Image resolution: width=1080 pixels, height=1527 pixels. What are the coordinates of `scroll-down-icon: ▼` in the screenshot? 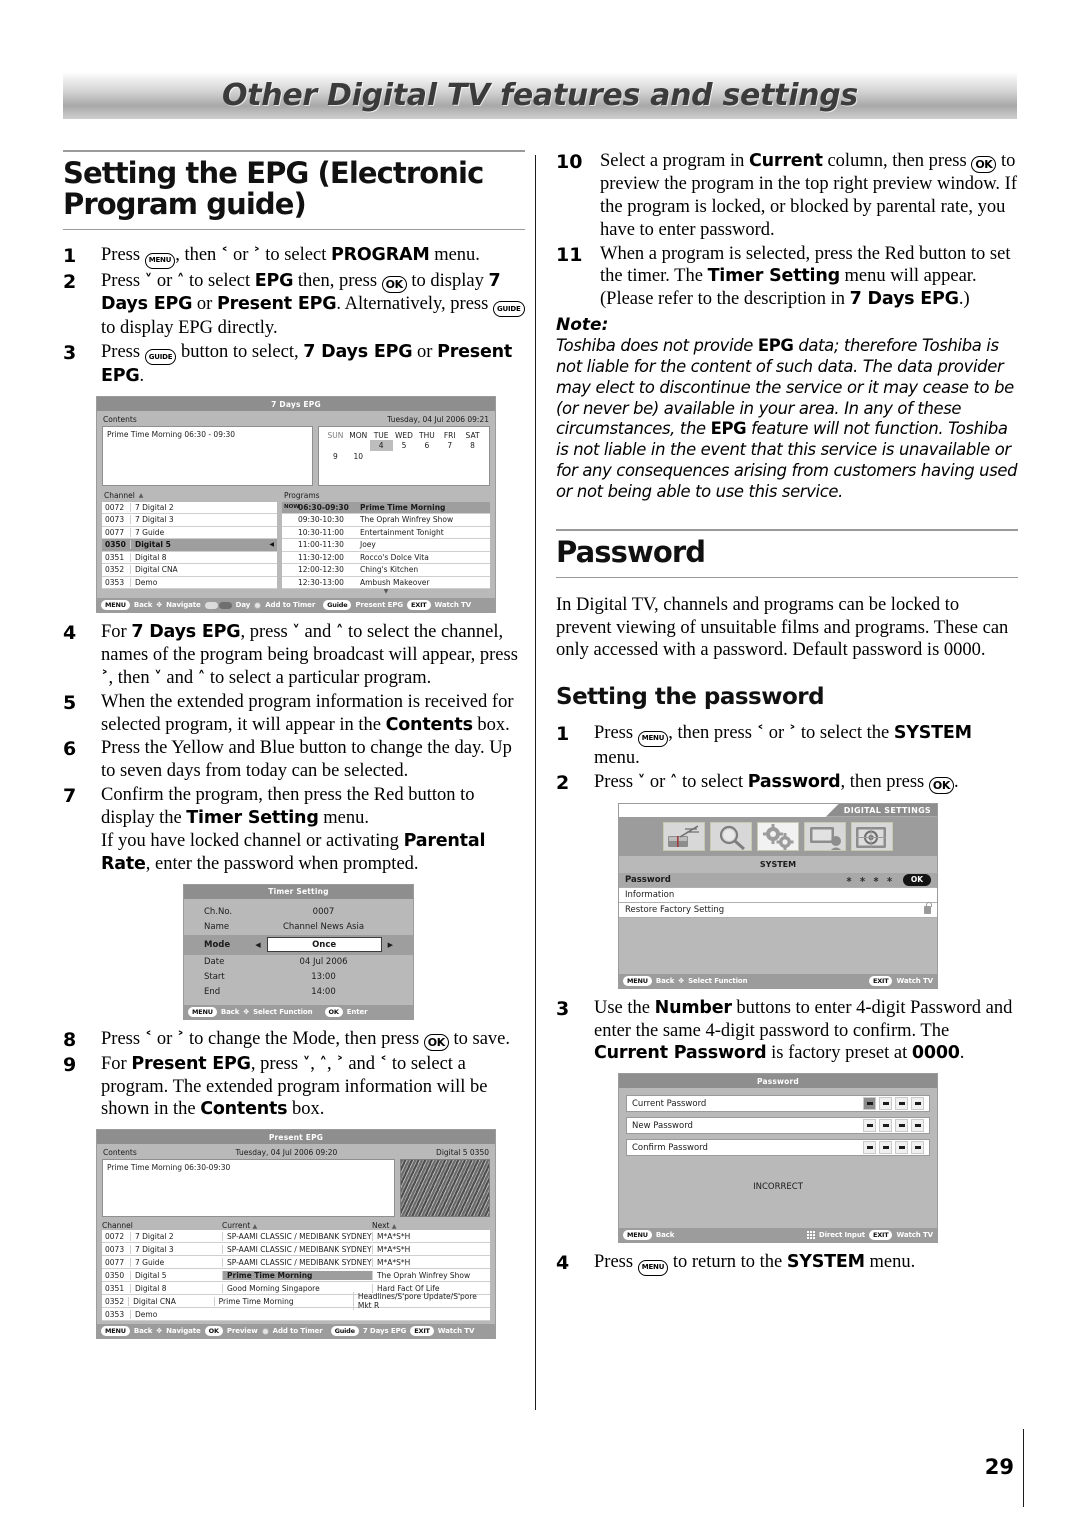 It's located at (386, 592).